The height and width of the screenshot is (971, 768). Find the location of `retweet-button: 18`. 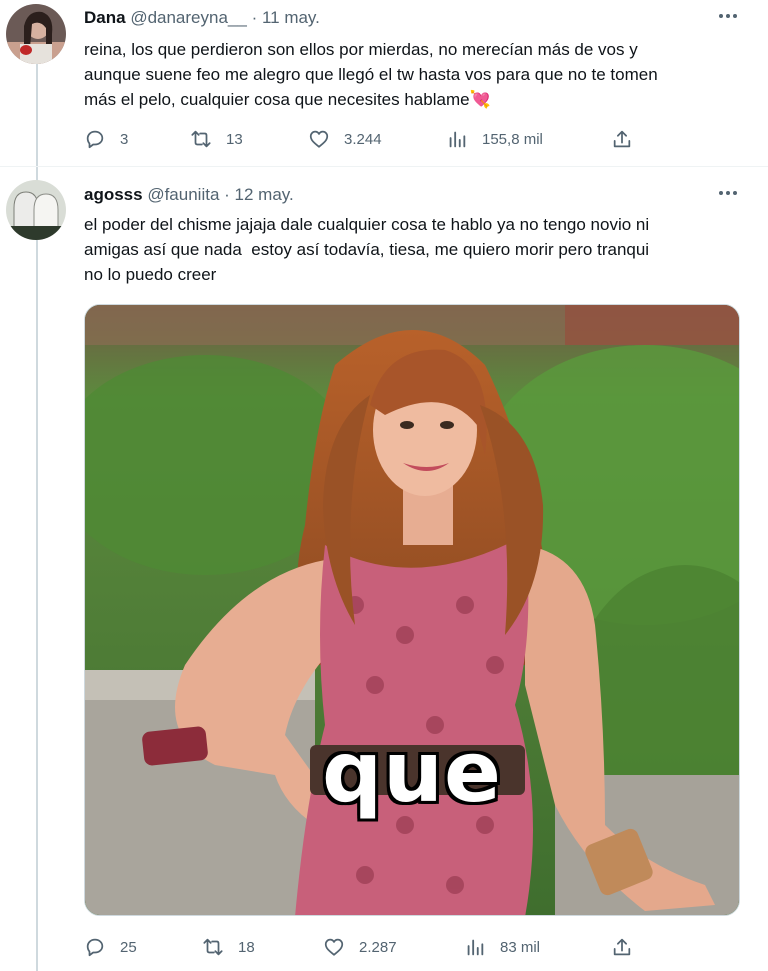

retweet-button: 18 is located at coordinates (228, 947).